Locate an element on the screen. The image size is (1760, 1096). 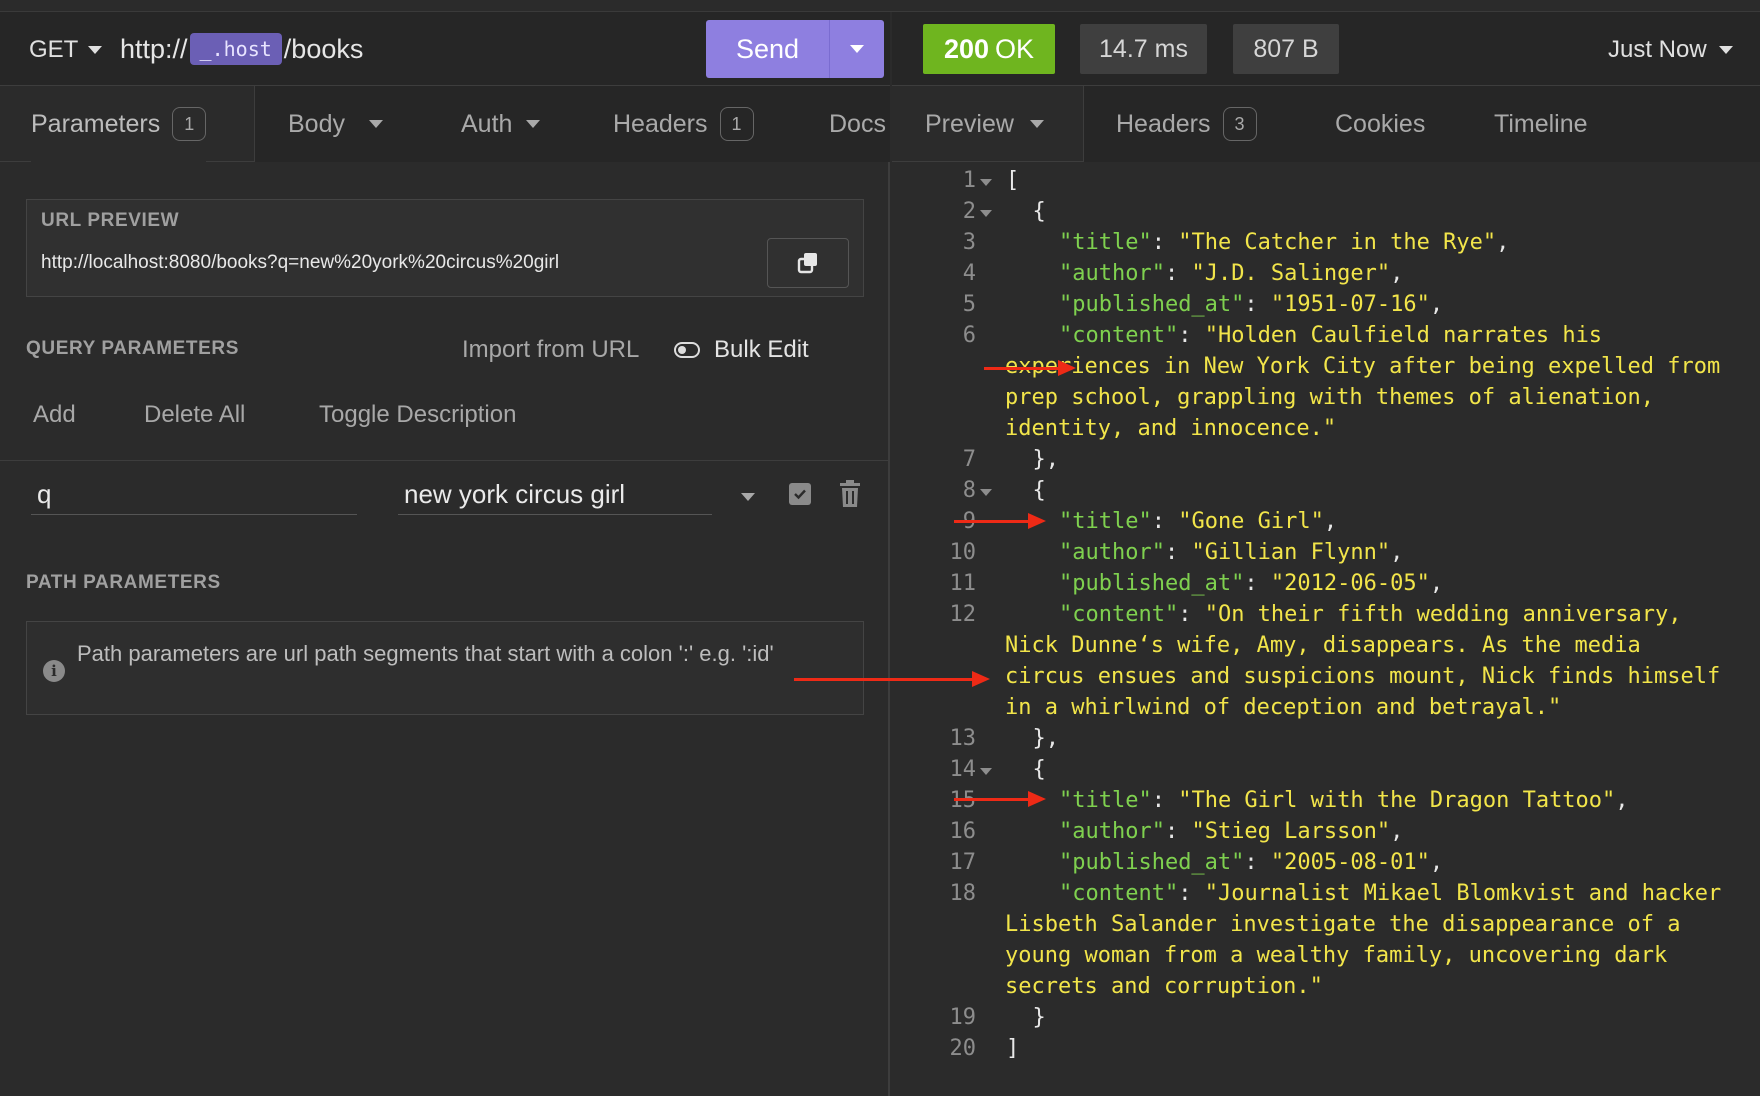
copy-button is located at coordinates (808, 263).